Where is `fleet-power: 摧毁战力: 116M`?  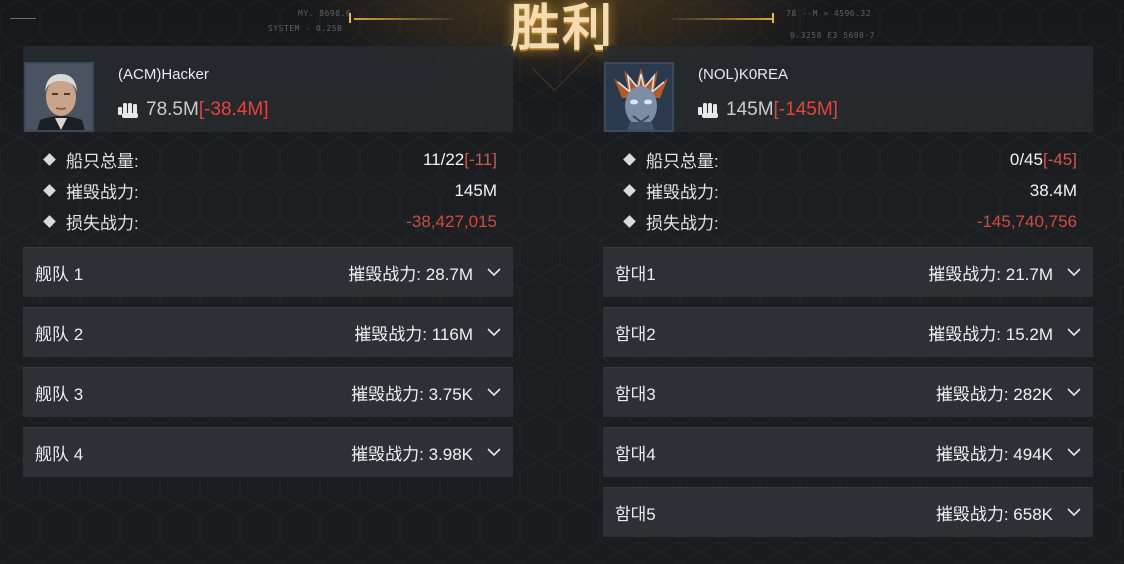
fleet-power: 摧毁战力: 116M is located at coordinates (413, 334).